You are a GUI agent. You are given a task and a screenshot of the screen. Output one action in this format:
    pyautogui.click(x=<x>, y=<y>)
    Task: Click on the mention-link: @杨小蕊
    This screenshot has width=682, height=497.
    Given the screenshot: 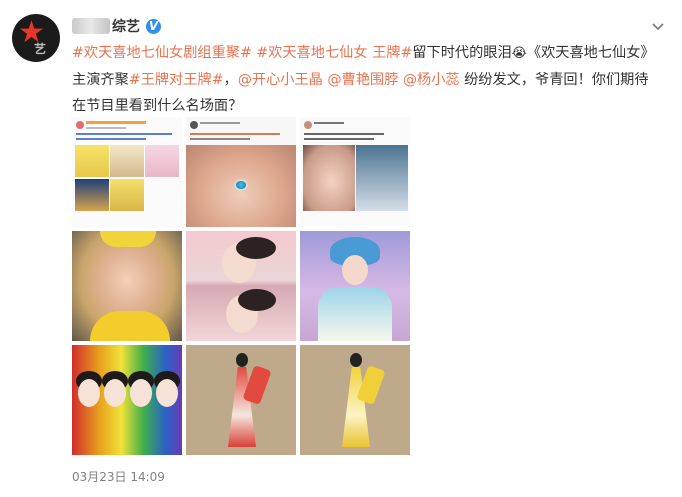 What is the action you would take?
    pyautogui.click(x=431, y=80)
    